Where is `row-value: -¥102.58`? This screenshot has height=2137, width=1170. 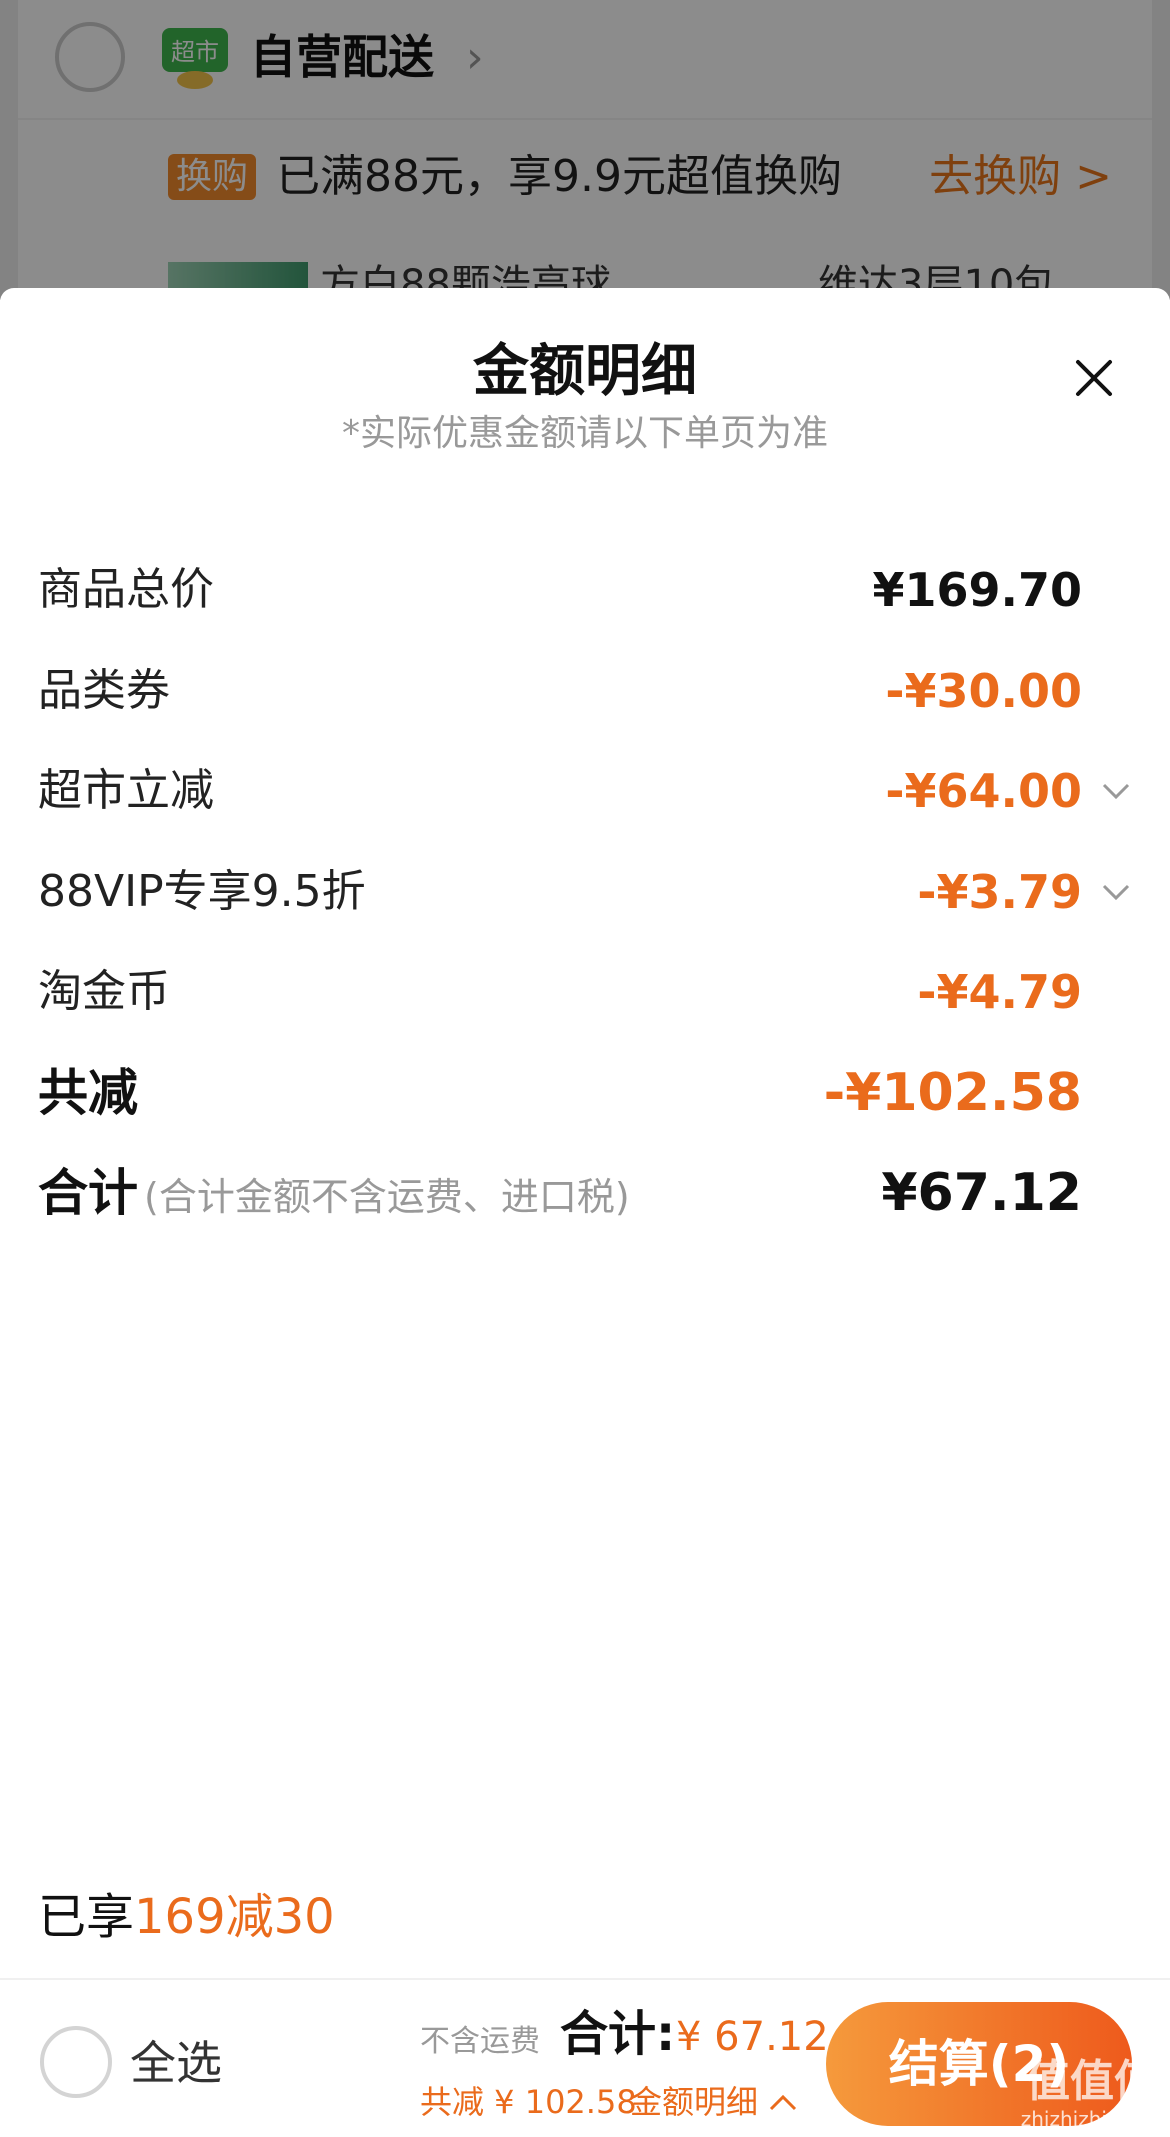 row-value: -¥102.58 is located at coordinates (952, 1093).